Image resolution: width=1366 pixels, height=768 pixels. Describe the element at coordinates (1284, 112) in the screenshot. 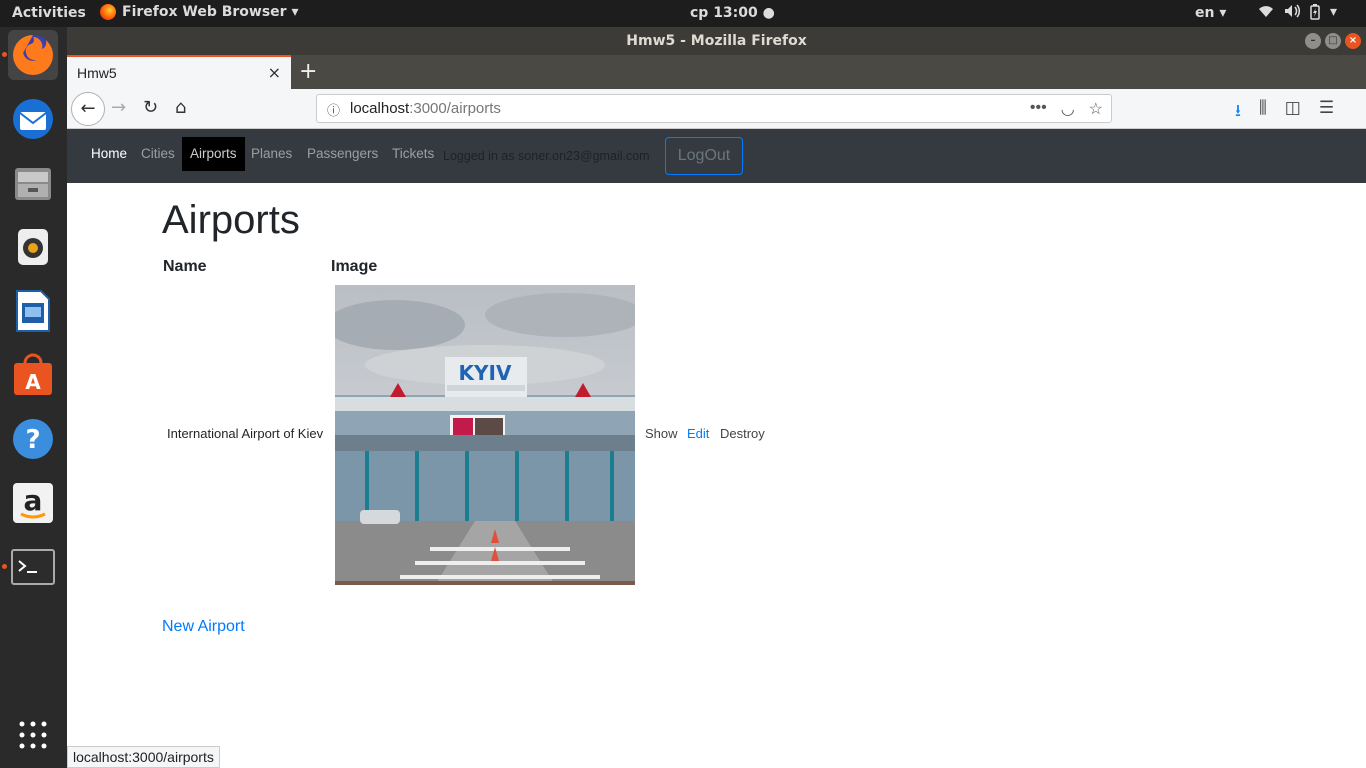

I see `toolbar-right: ⭳ ⫼ ◫ ☰` at that location.